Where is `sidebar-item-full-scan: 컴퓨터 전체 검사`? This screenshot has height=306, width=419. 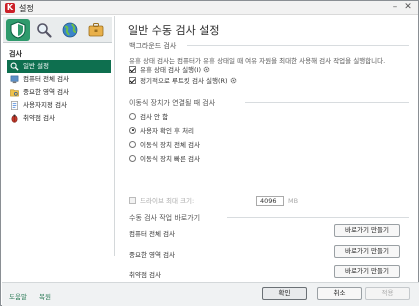 sidebar-item-full-scan: 컴퓨터 전체 검사 is located at coordinates (59, 79).